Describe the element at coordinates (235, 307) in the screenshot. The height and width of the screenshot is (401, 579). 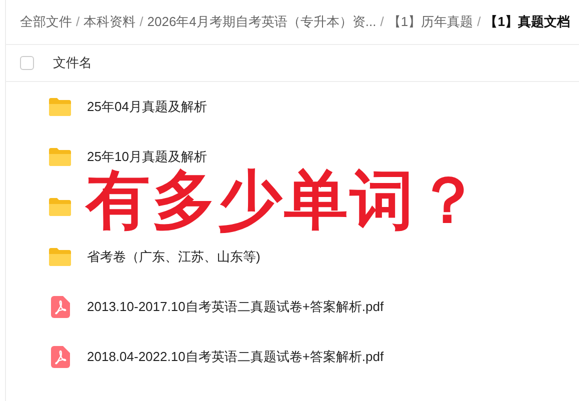
I see `file-name: 2013.10-2017.10自考英语二真题试卷+答案解析.pdf` at that location.